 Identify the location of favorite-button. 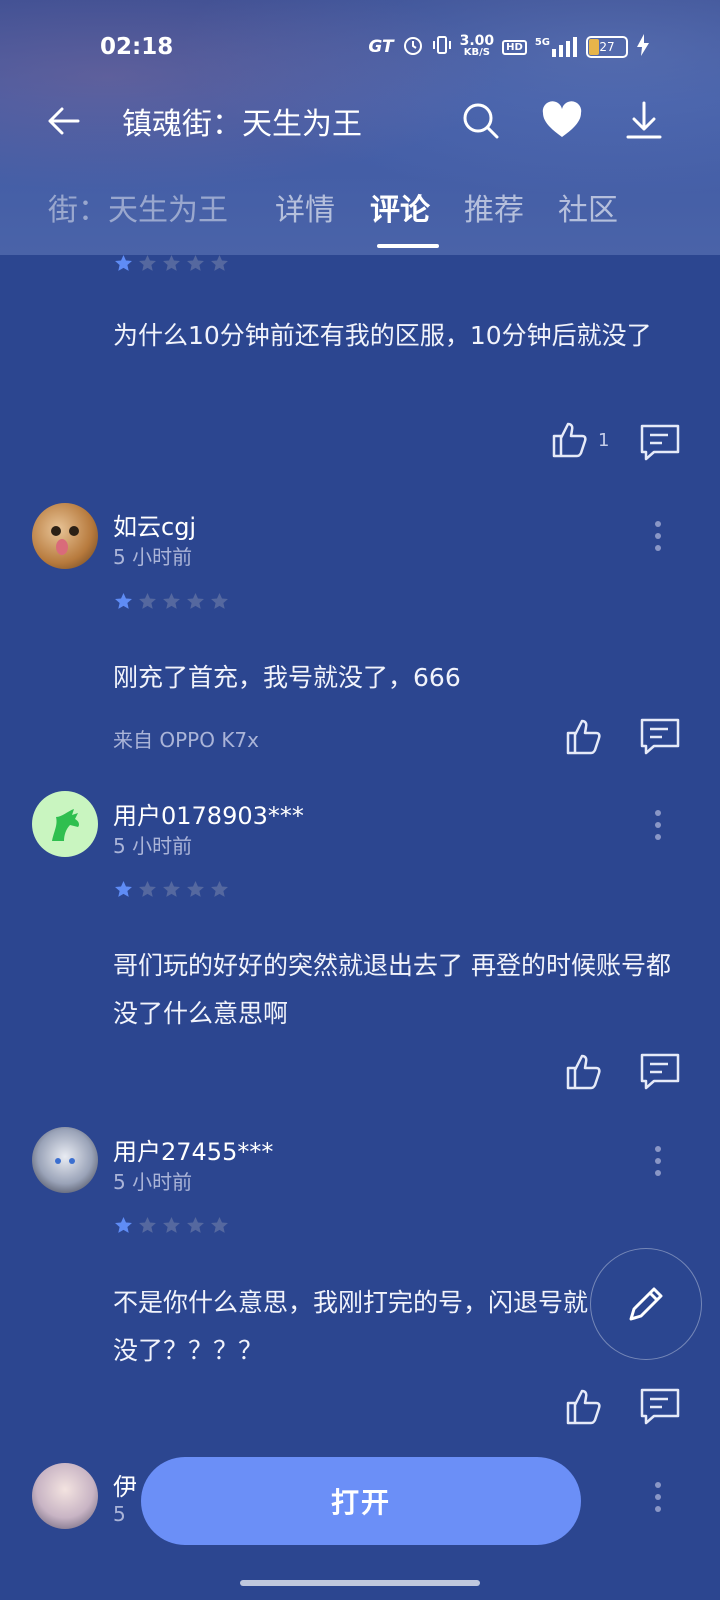
(562, 121).